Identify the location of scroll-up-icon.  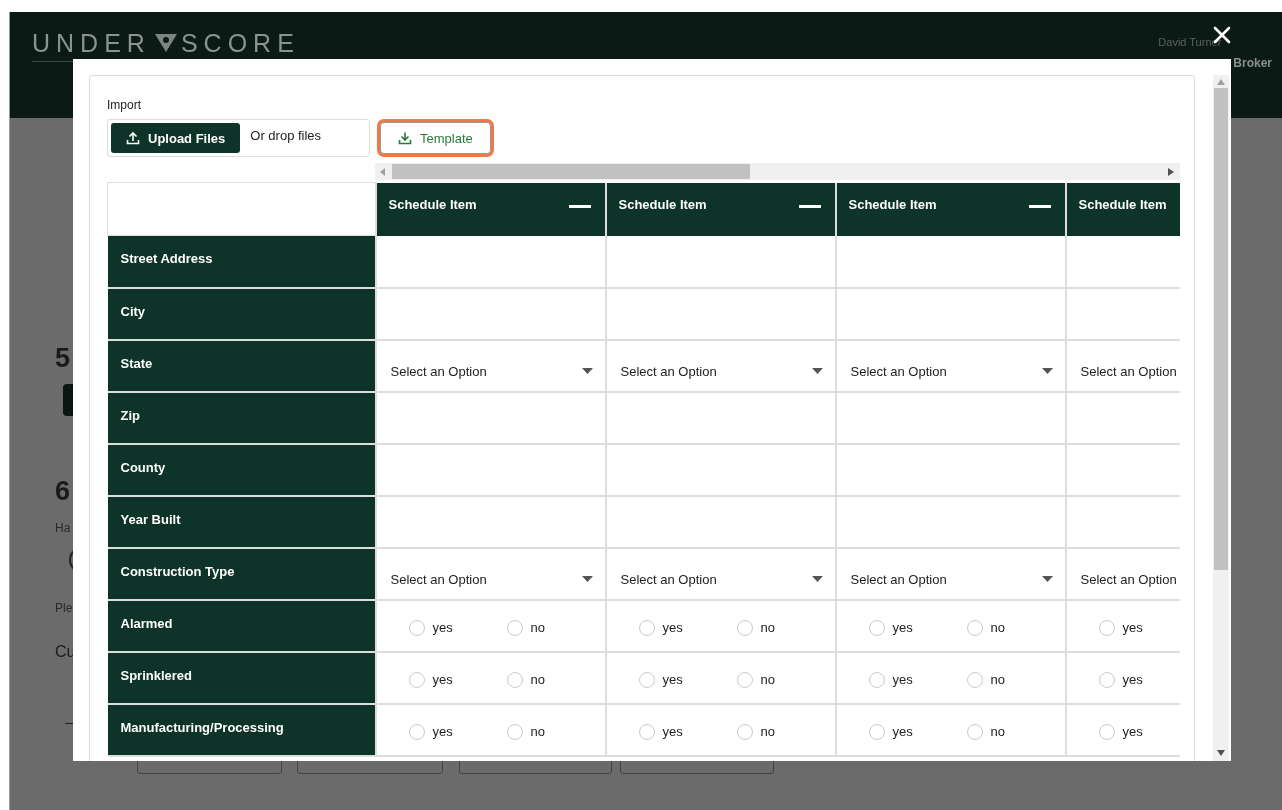
(1221, 82).